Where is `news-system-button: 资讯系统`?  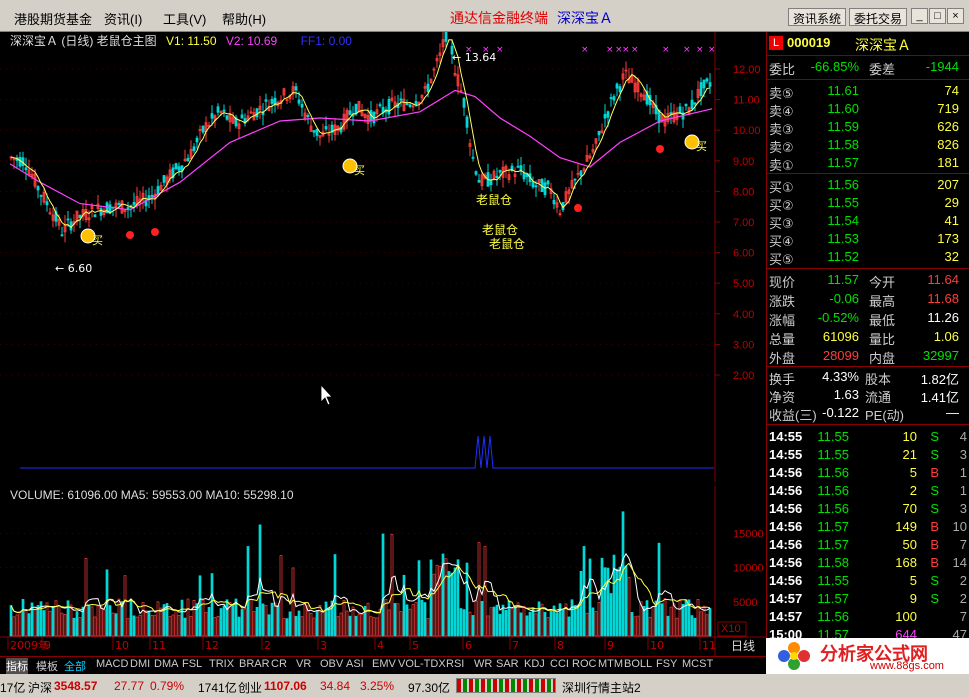 news-system-button: 资讯系统 is located at coordinates (817, 17).